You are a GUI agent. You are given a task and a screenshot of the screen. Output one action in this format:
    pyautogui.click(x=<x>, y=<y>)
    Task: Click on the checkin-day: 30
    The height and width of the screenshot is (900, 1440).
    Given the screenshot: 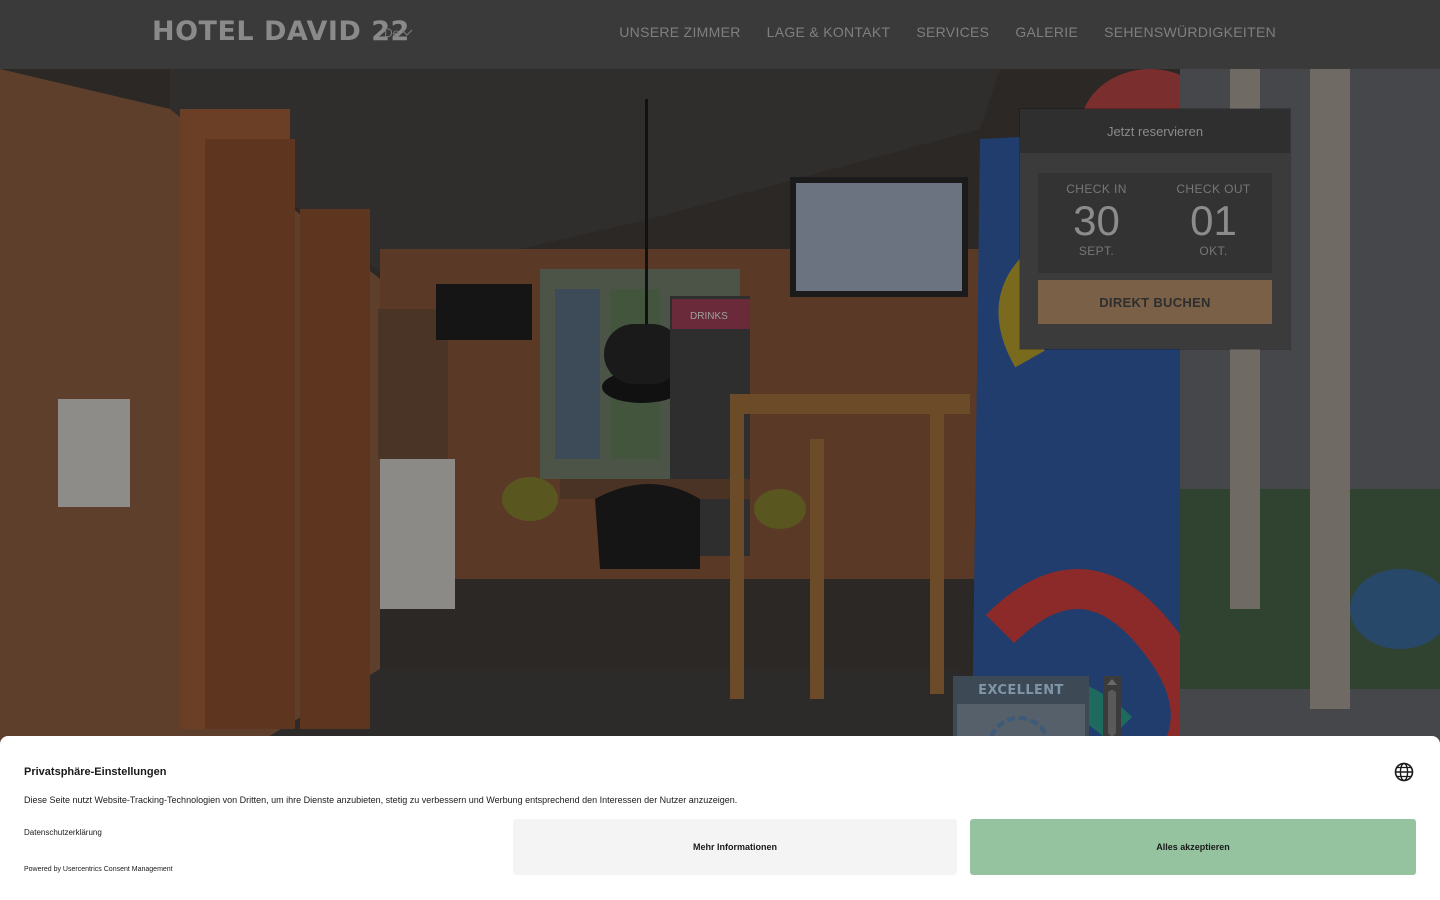 What is the action you would take?
    pyautogui.click(x=1096, y=220)
    